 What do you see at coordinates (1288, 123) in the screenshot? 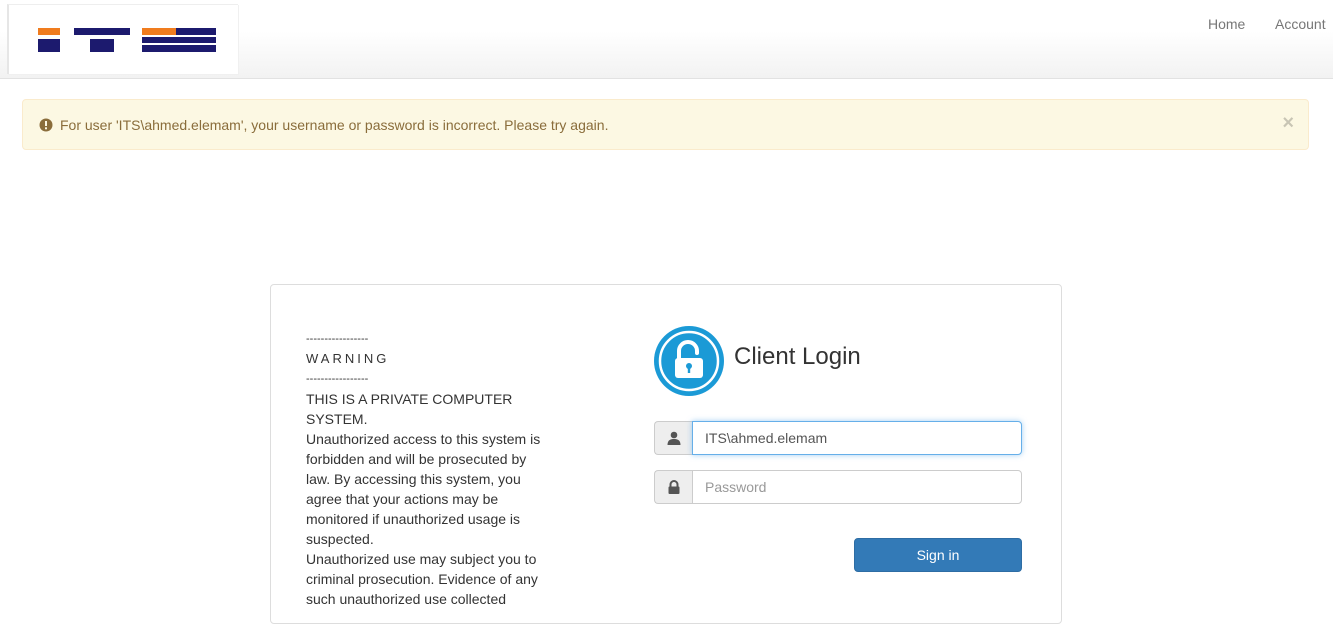
I see `alert-close-button: ×` at bounding box center [1288, 123].